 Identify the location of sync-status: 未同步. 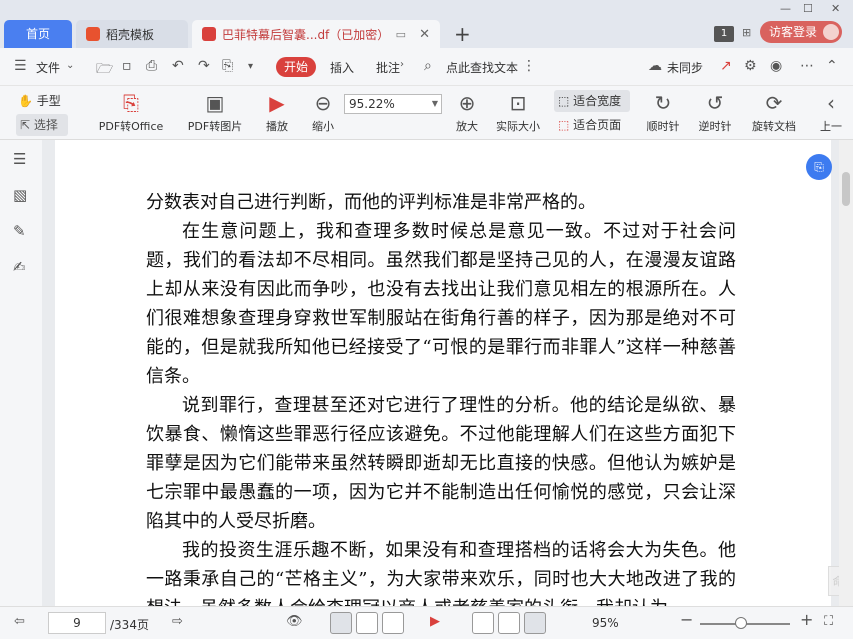
(685, 67).